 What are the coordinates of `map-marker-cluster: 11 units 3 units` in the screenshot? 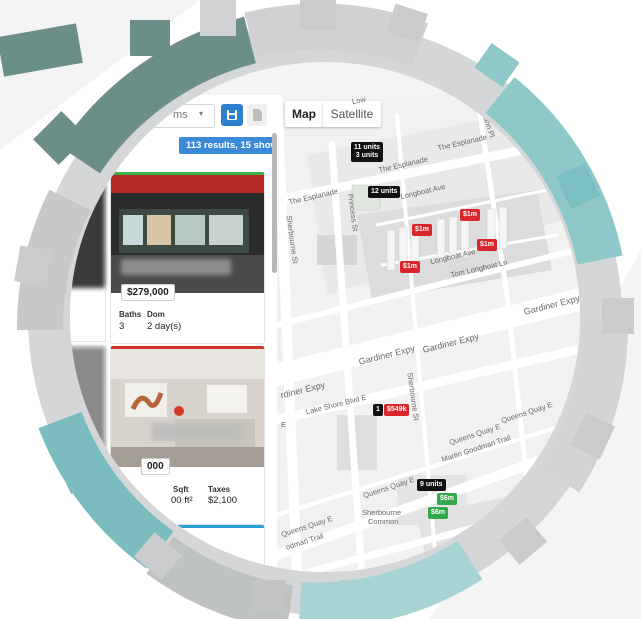 It's located at (367, 152).